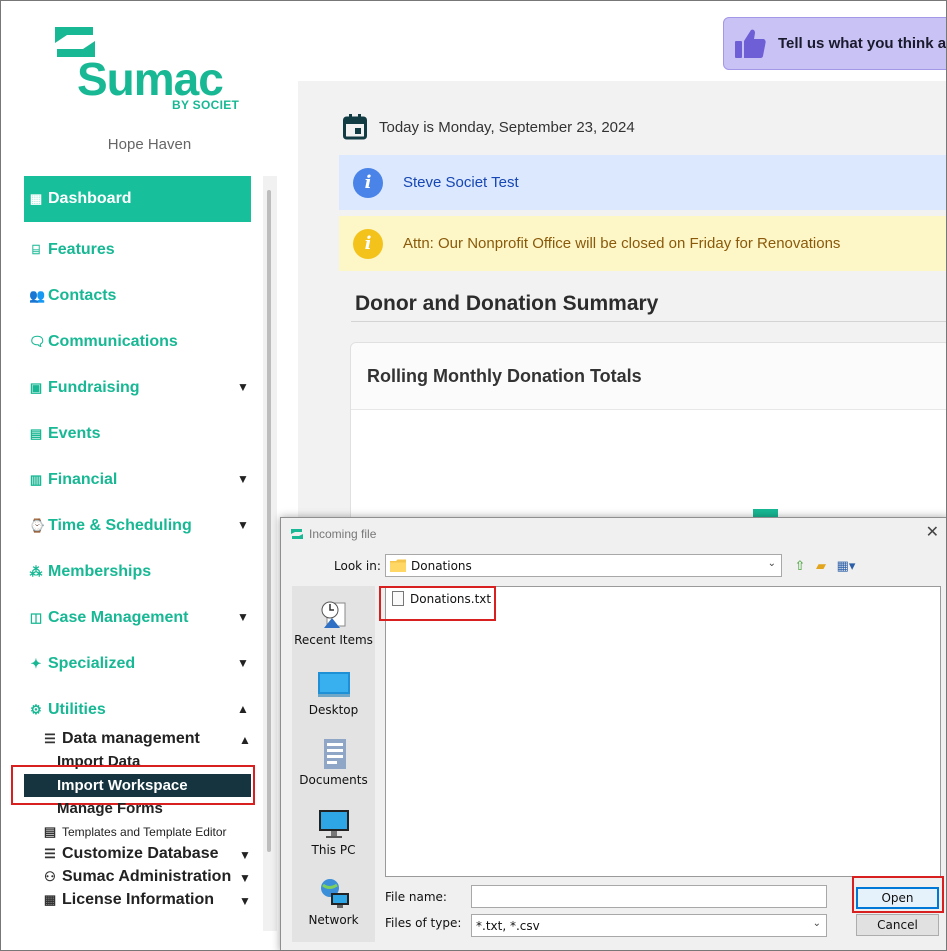 Image resolution: width=947 pixels, height=951 pixels. I want to click on computer-icon, so click(333, 824).